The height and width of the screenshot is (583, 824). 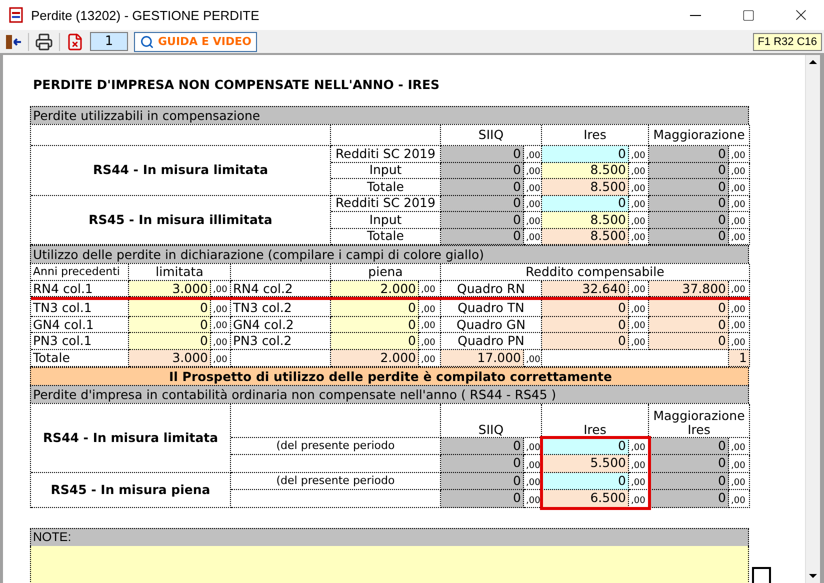 What do you see at coordinates (386, 170) in the screenshot?
I see `row-label: Input` at bounding box center [386, 170].